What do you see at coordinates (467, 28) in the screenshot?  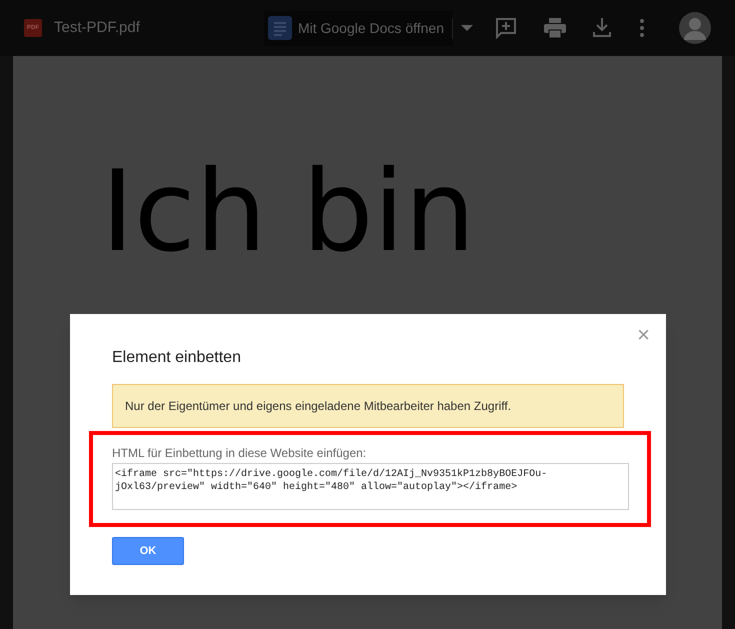 I see `caret-icon` at bounding box center [467, 28].